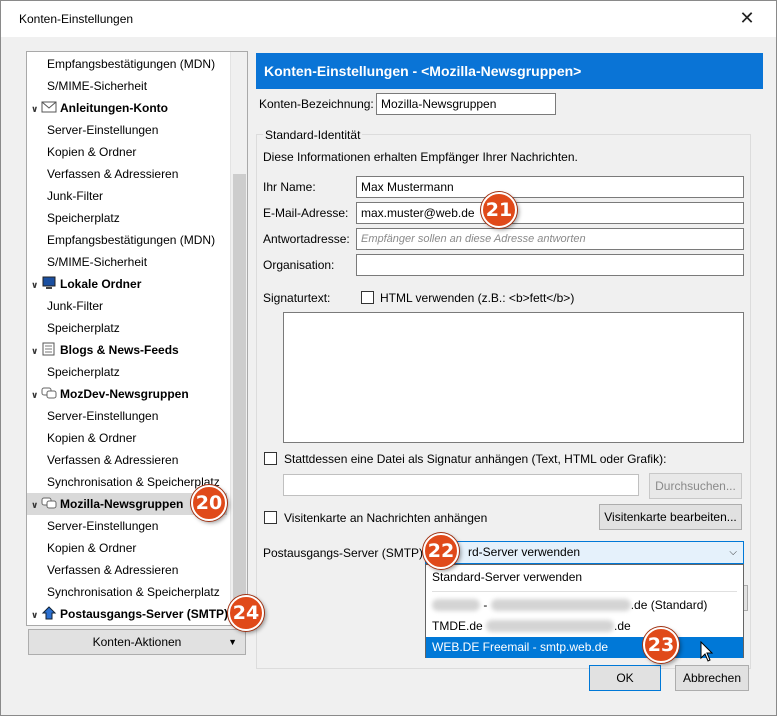 The height and width of the screenshot is (716, 777). I want to click on tree-account-item: ∨ Lokale Ordner, so click(127, 284).